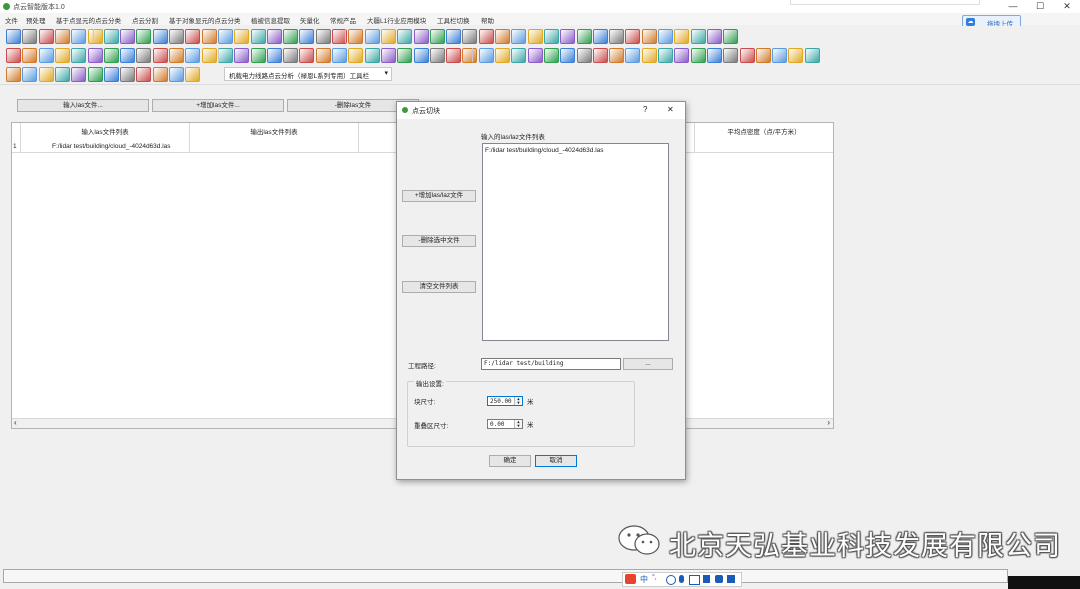 The width and height of the screenshot is (1080, 589). Describe the element at coordinates (828, 422) in the screenshot. I see `scroll-right-arrow: ›` at that location.